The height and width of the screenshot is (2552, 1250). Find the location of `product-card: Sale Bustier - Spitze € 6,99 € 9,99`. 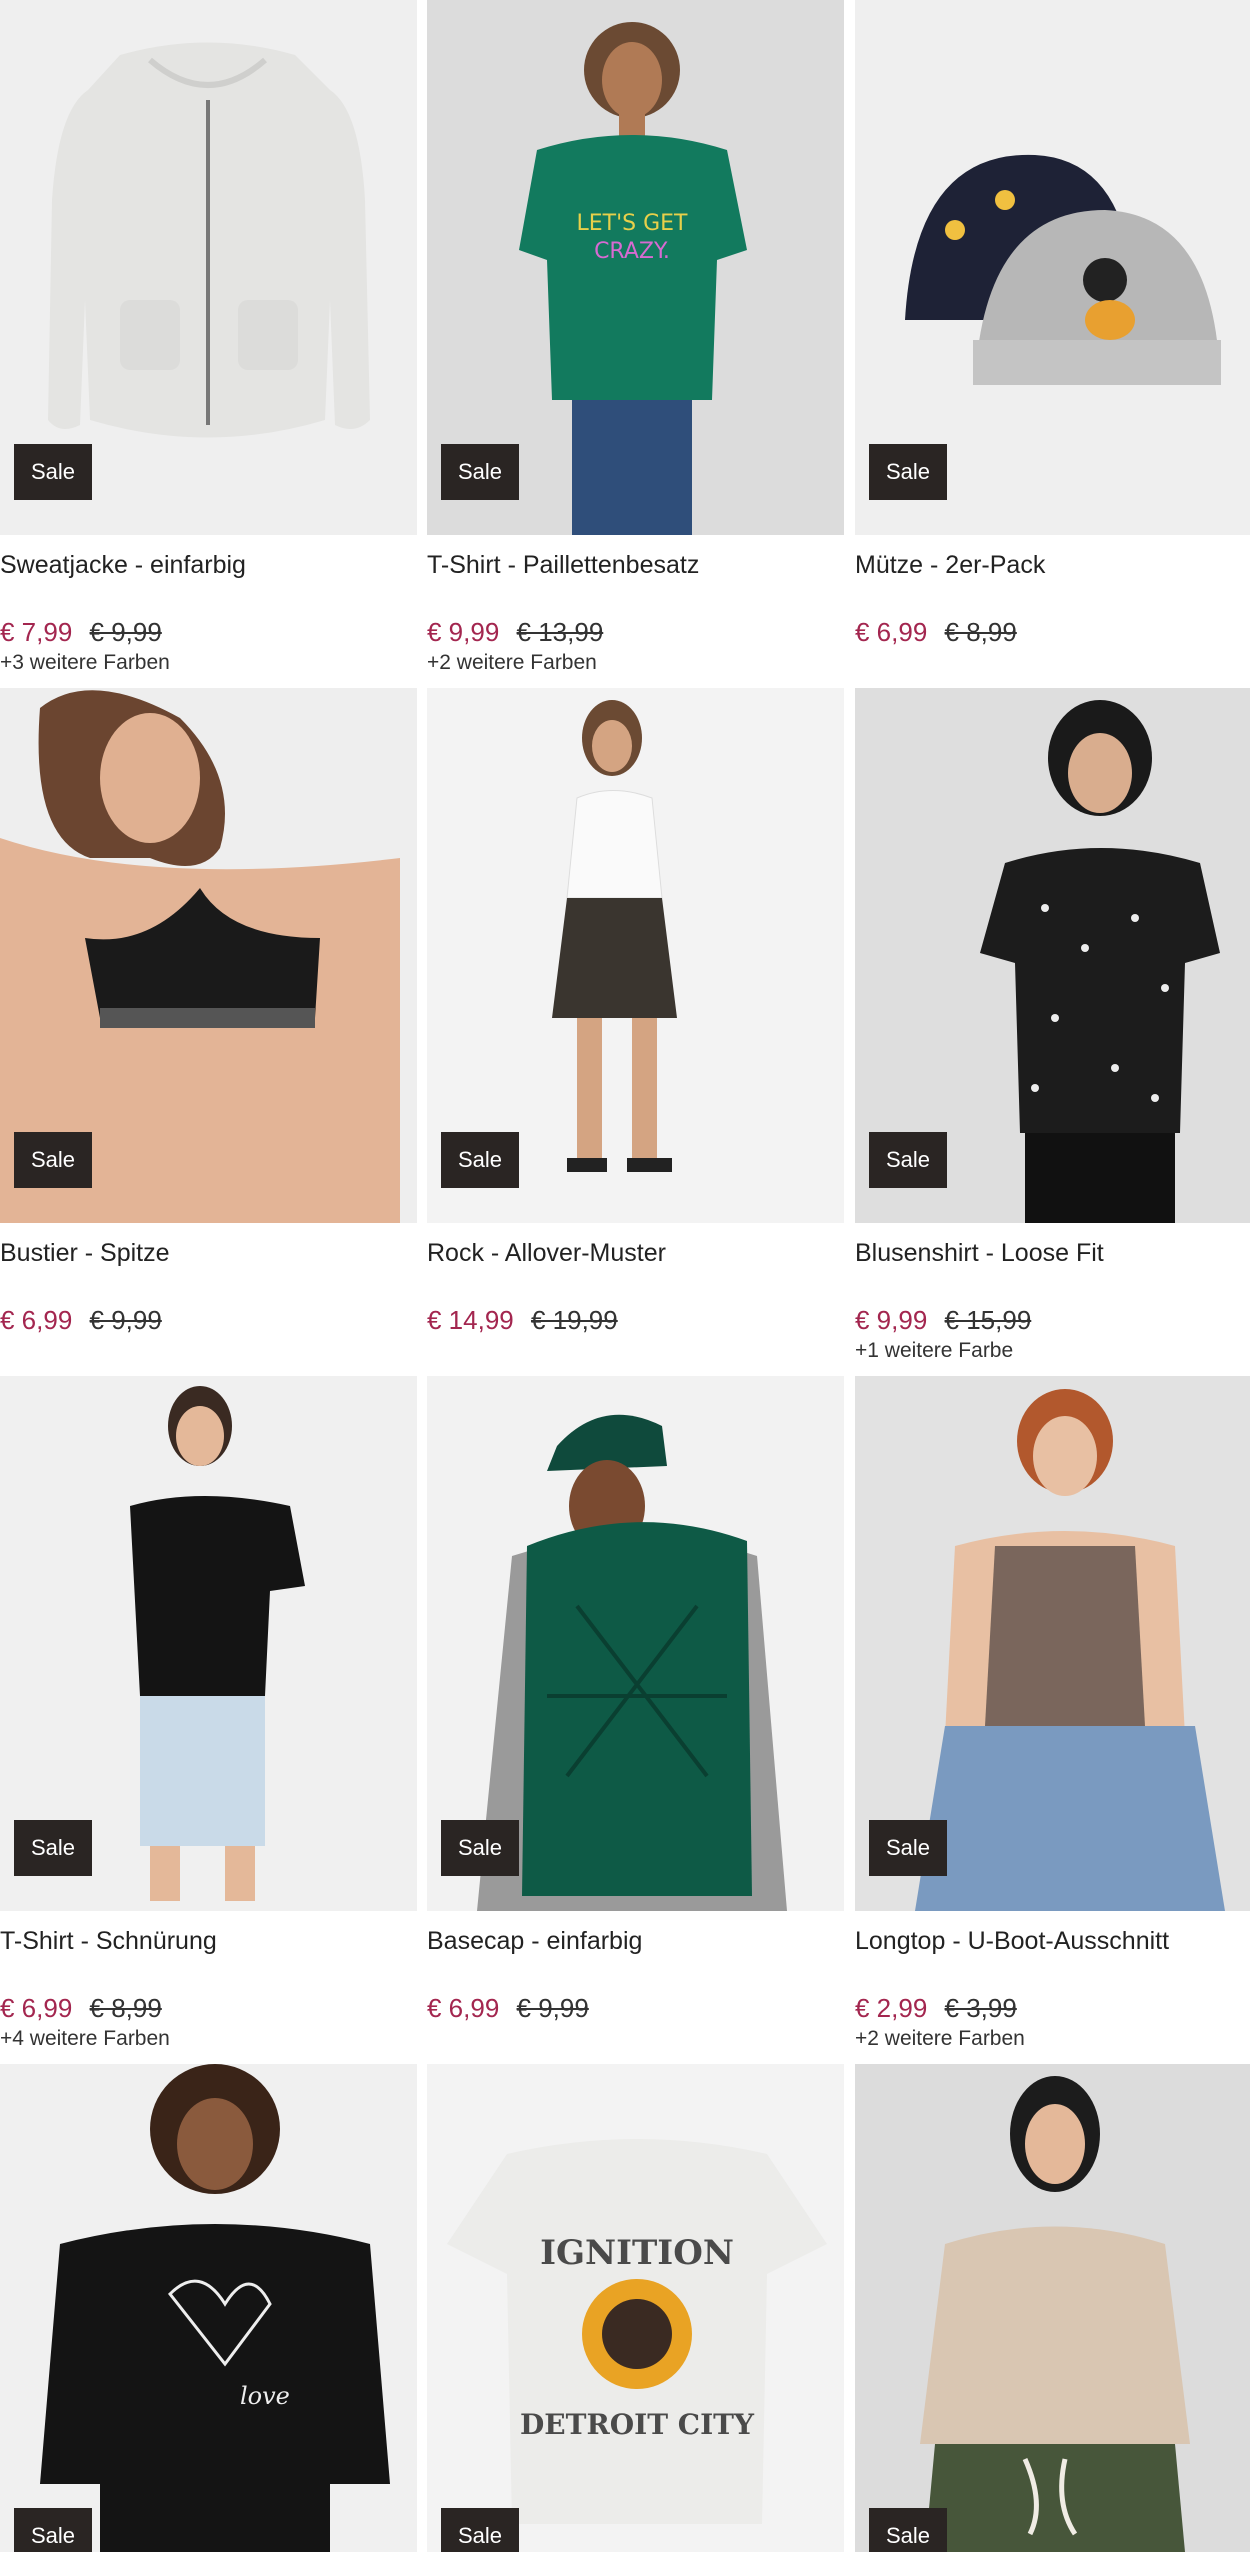

product-card: Sale Bustier - Spitze € 6,99 € 9,99 is located at coordinates (208, 1026).